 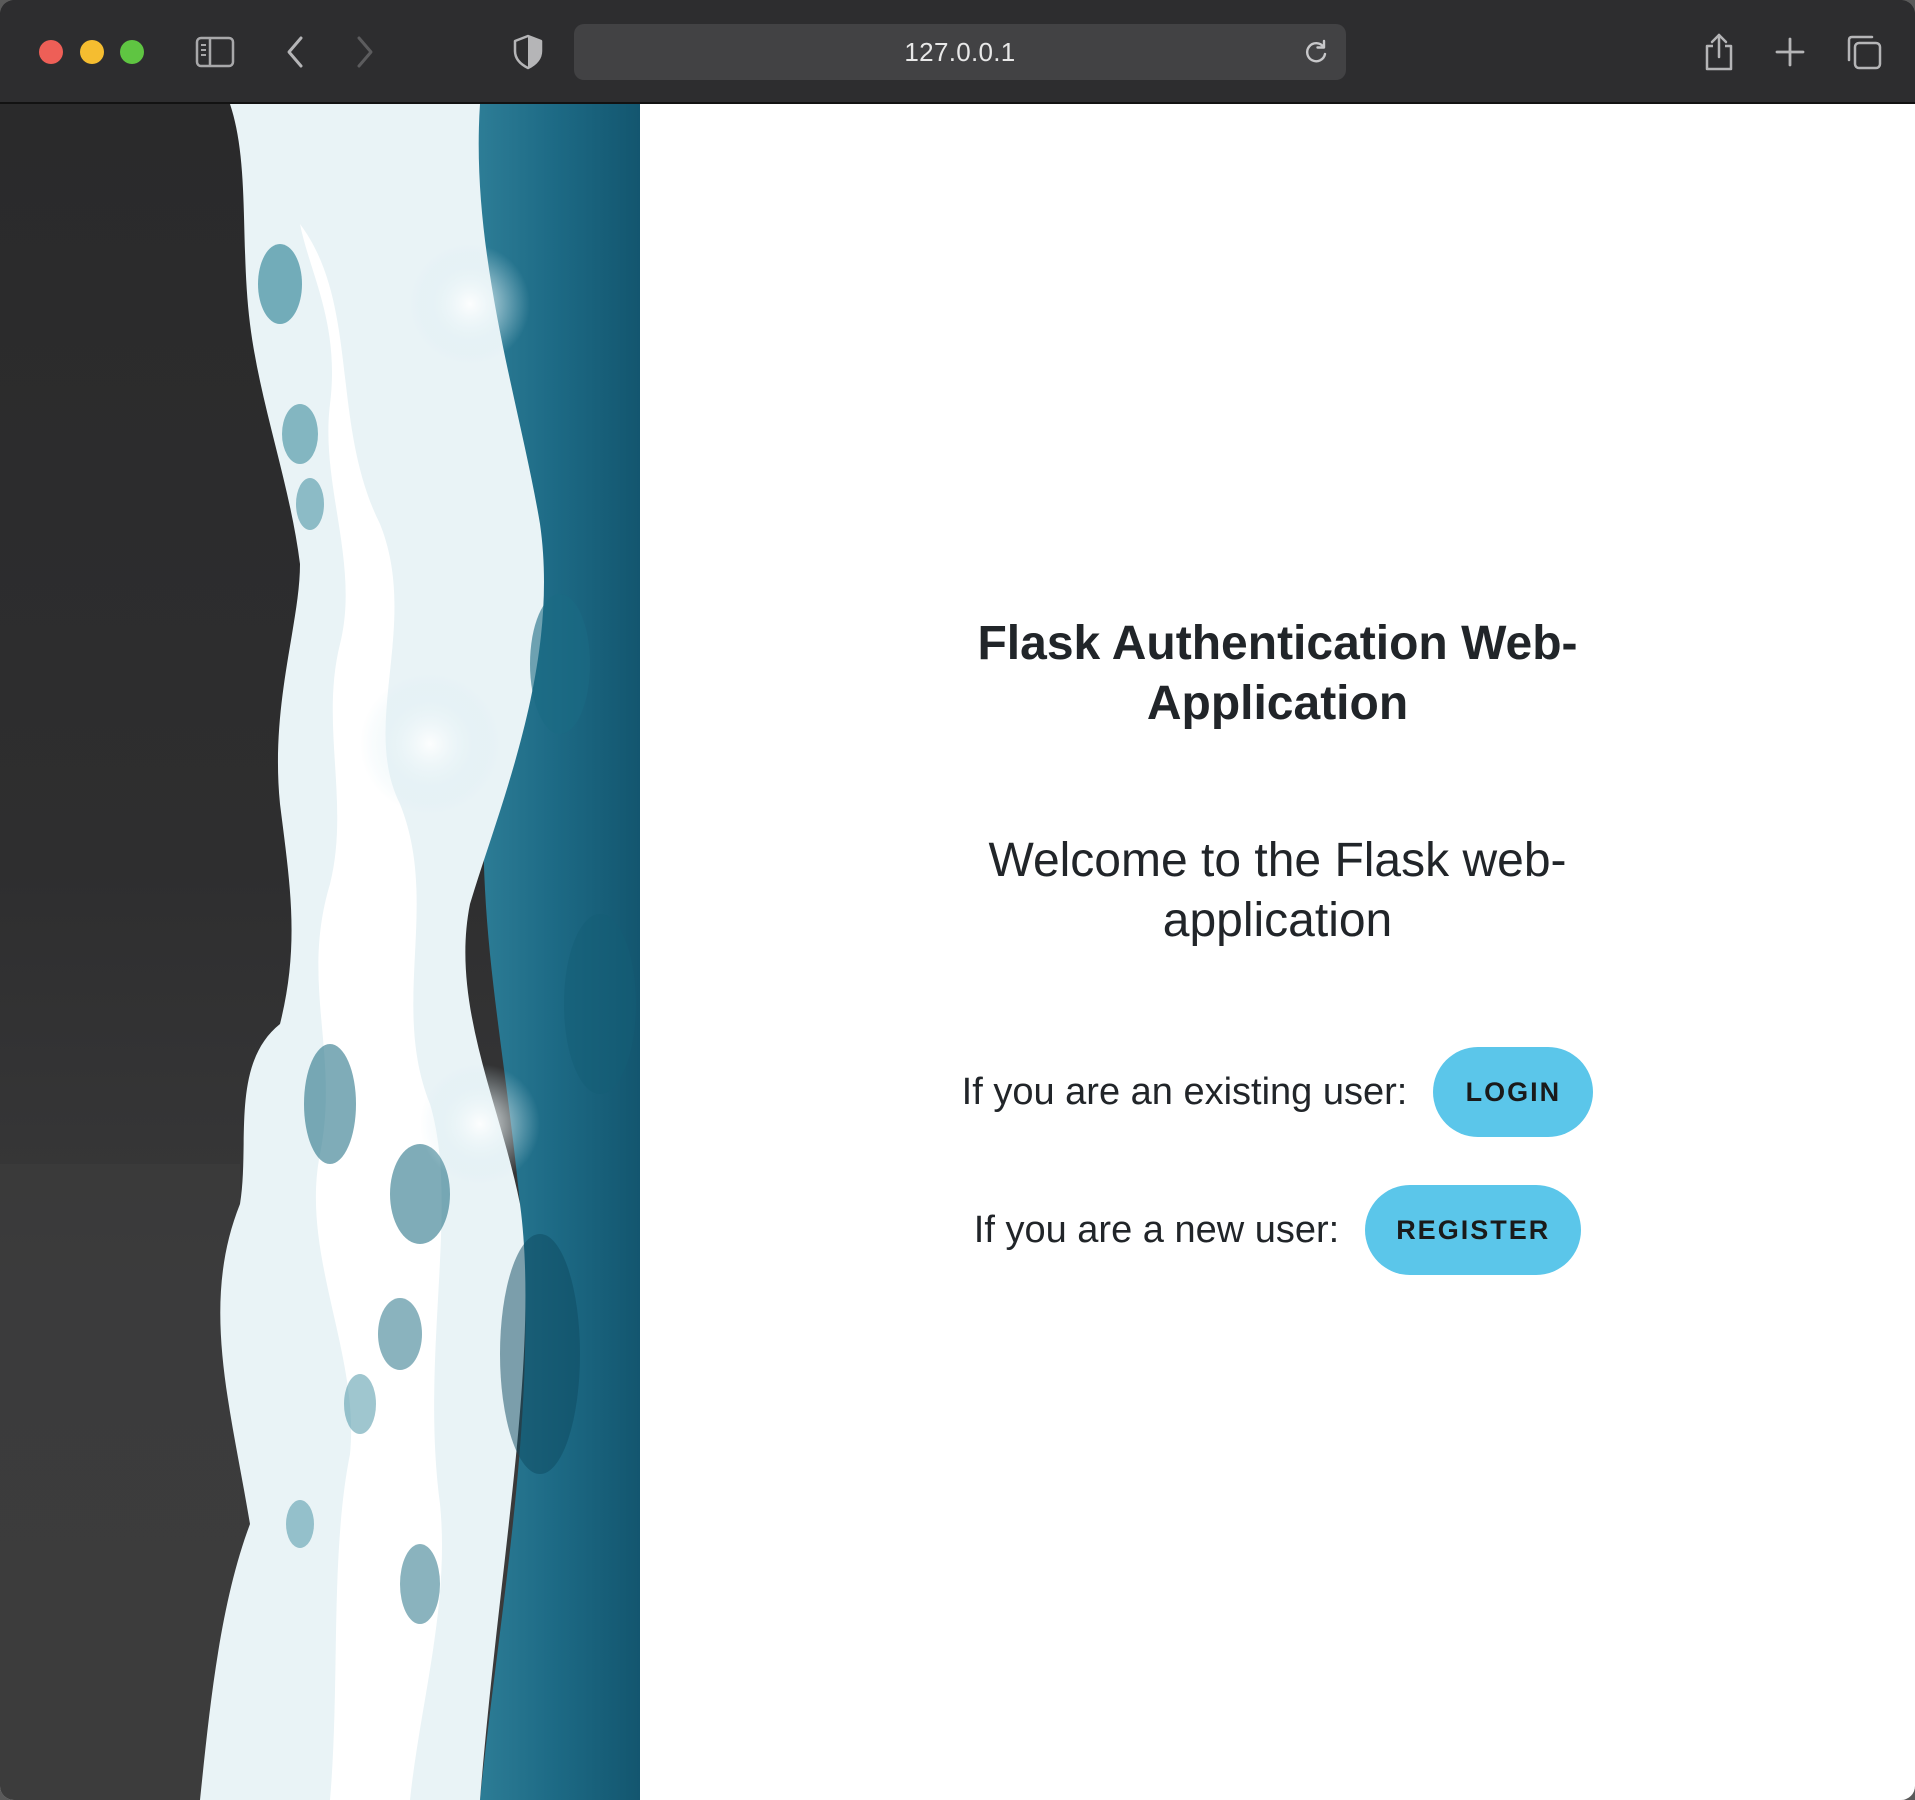 I want to click on tab-overview-icon, so click(x=1864, y=52).